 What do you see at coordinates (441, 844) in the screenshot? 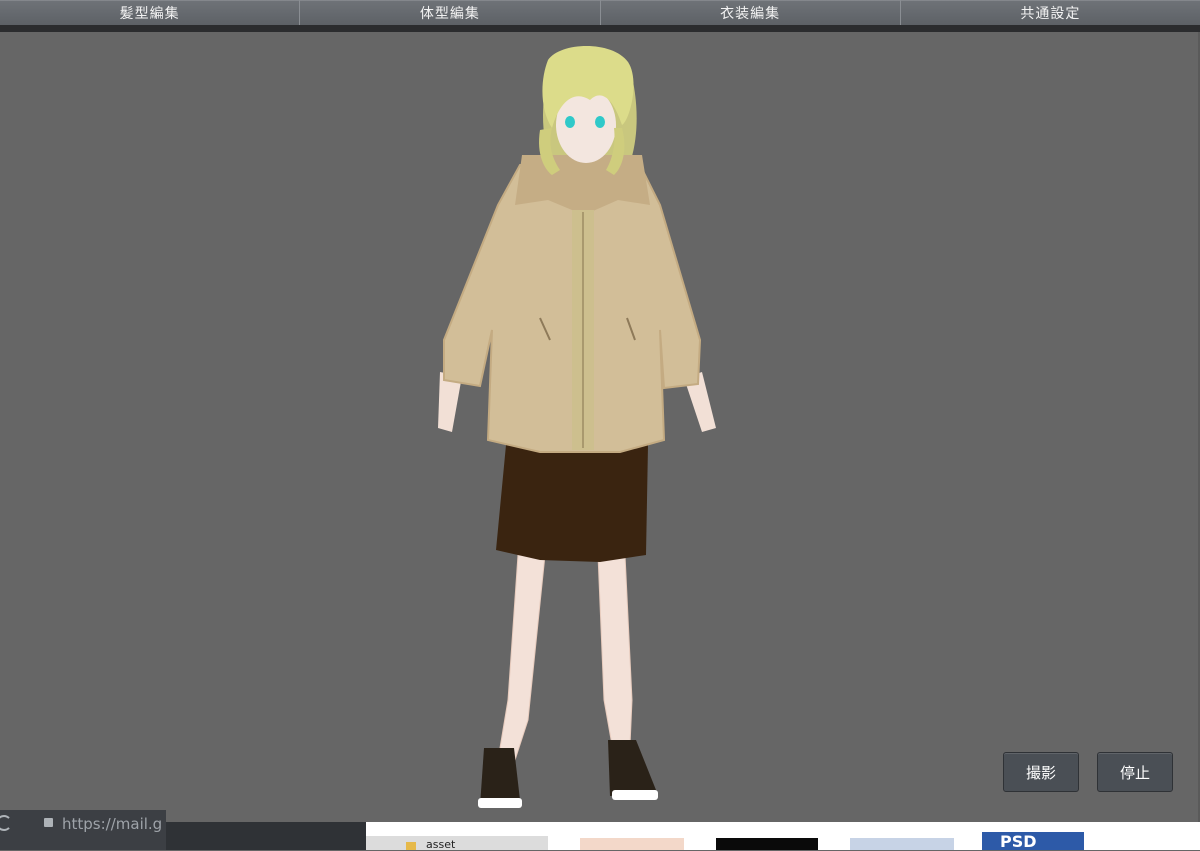
I see `folder-label: asset` at bounding box center [441, 844].